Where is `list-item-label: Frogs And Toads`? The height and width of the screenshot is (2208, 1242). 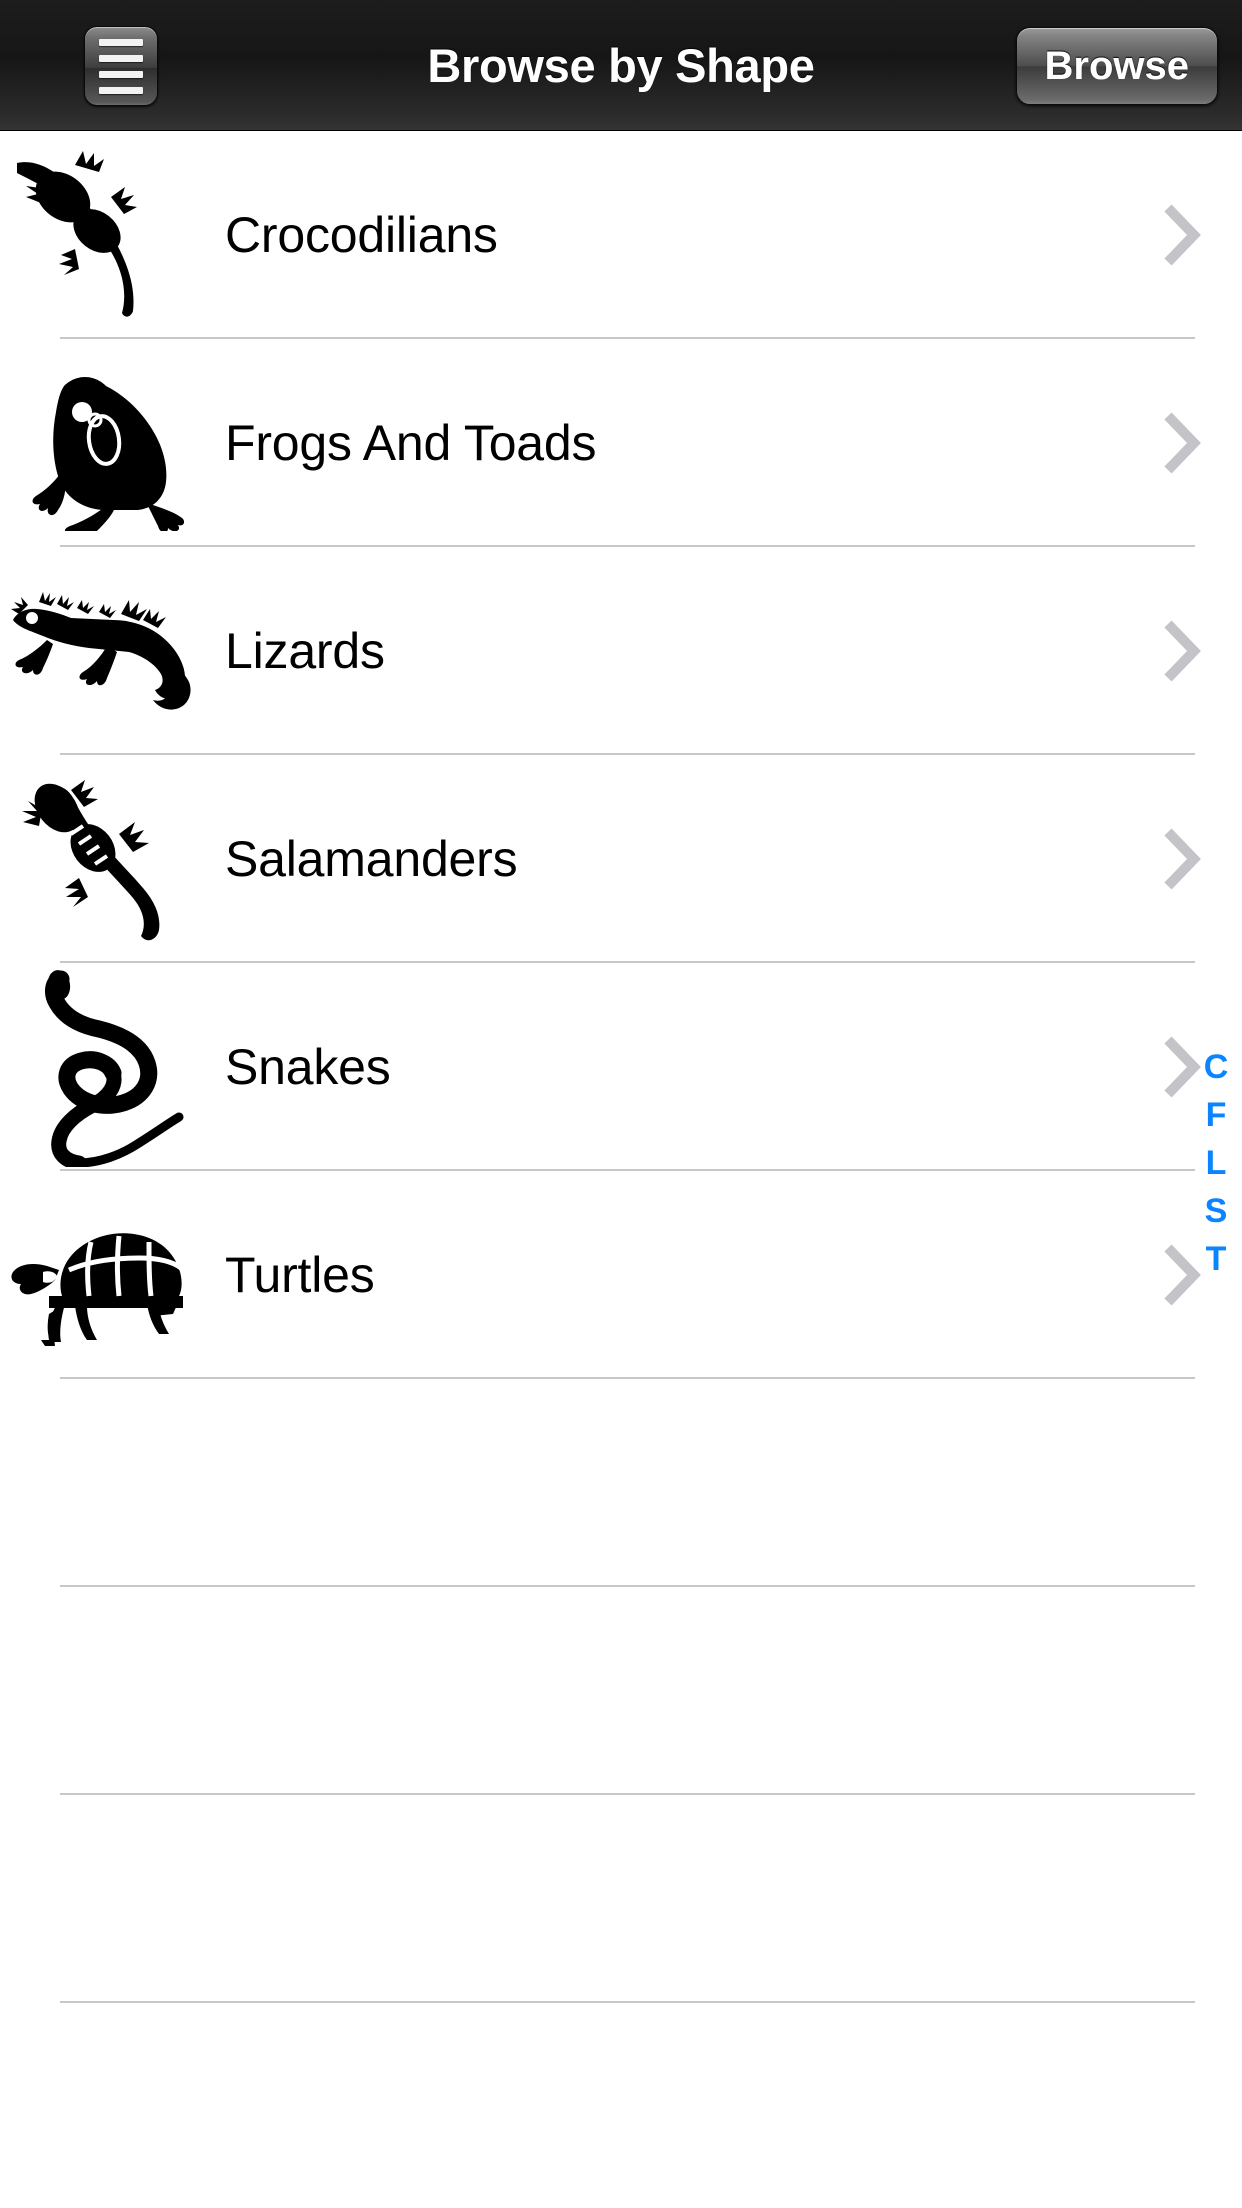
list-item-label: Frogs And Toads is located at coordinates (411, 443).